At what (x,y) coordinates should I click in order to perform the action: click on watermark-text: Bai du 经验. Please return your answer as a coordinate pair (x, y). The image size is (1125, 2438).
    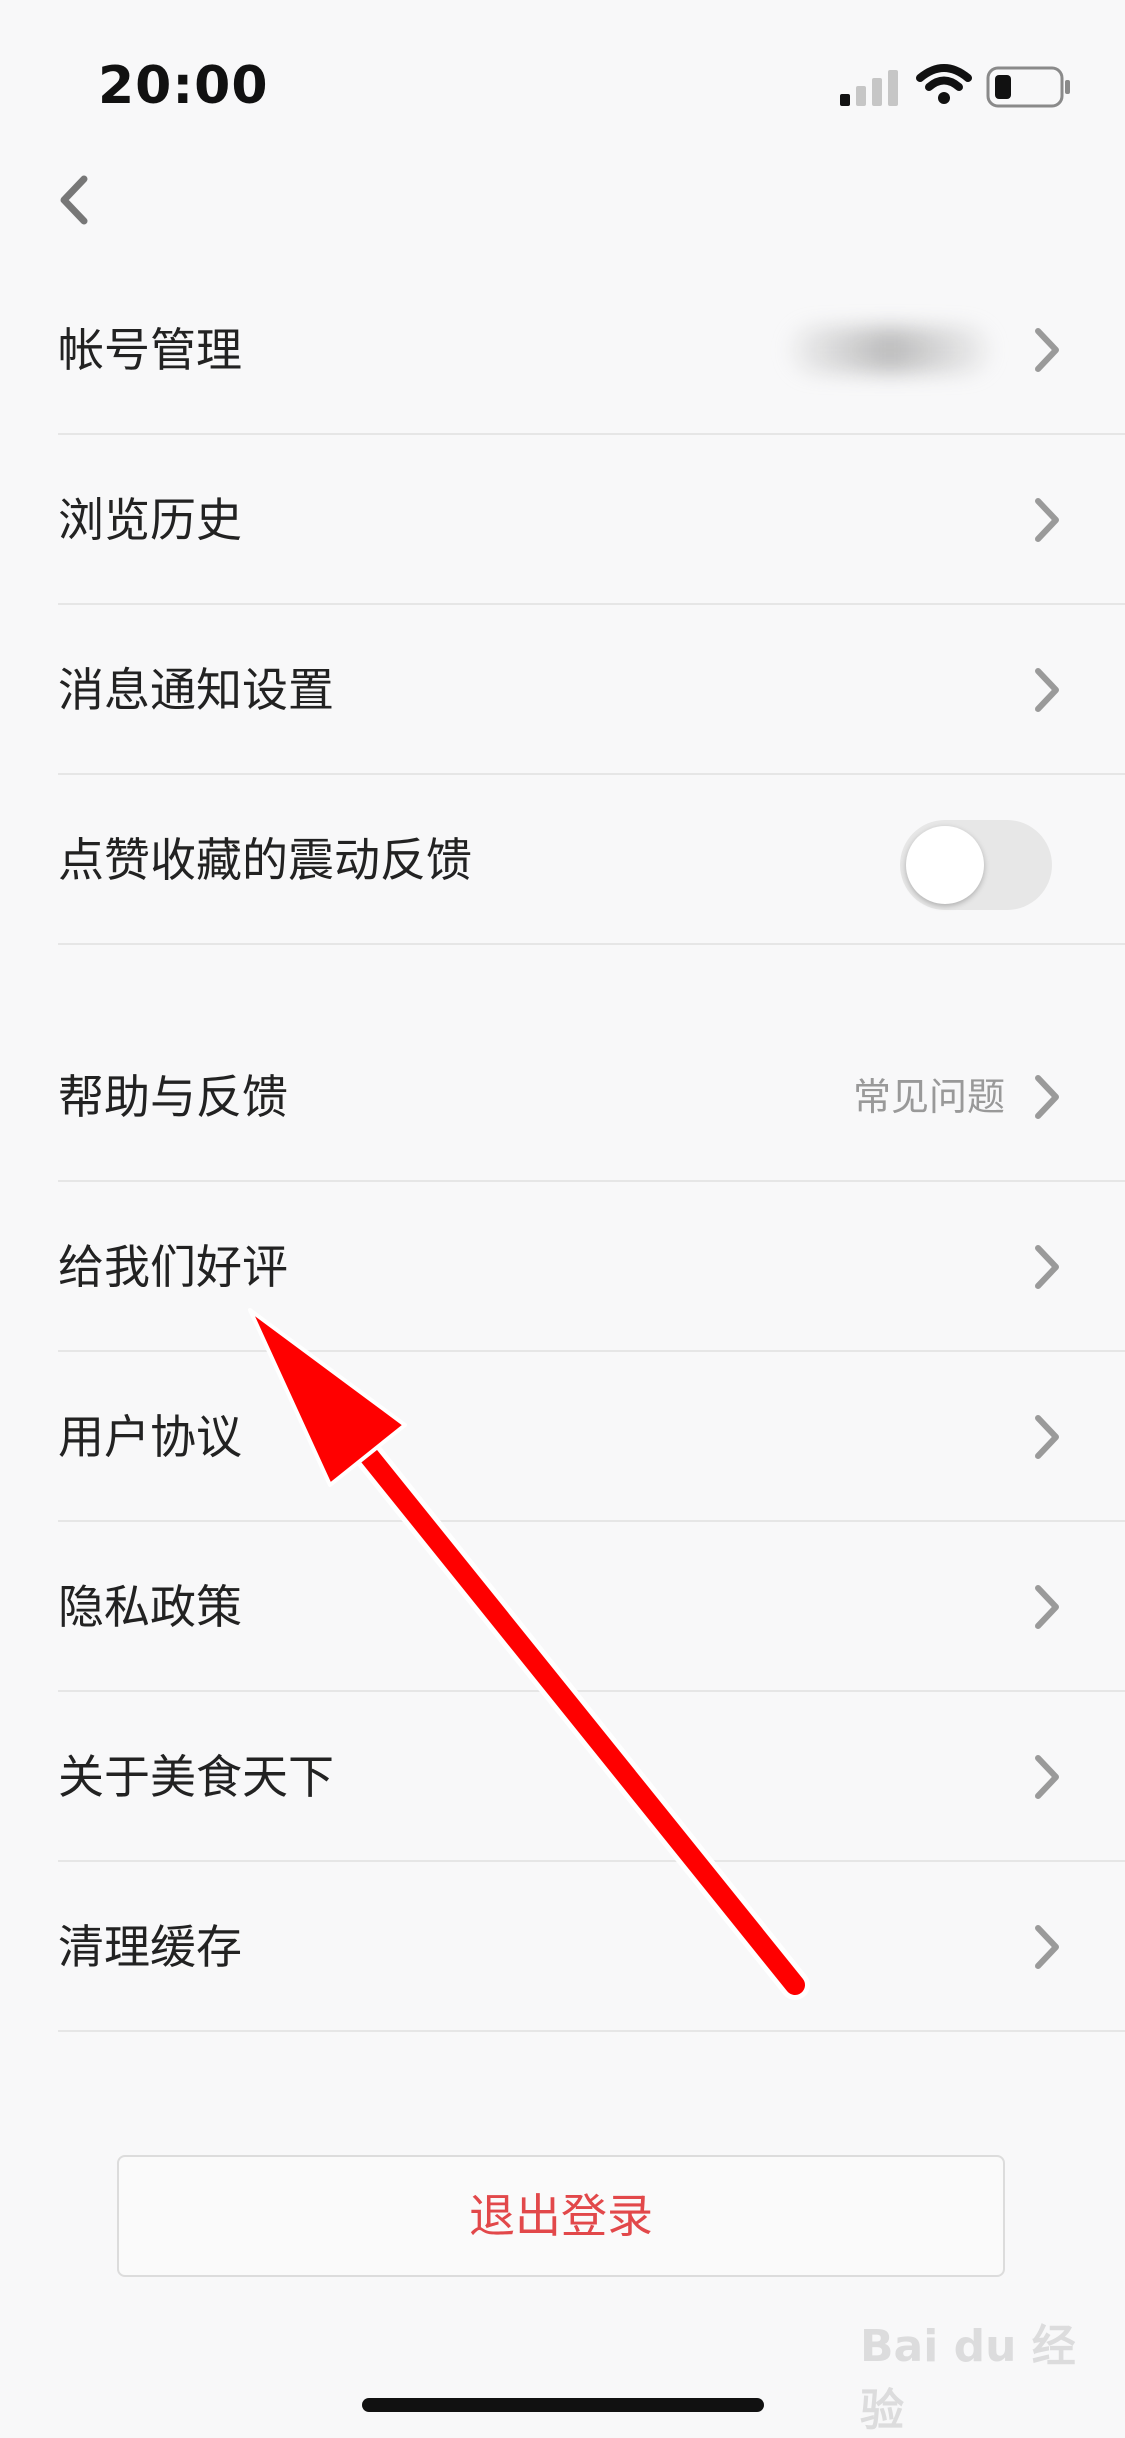
    Looking at the image, I should click on (968, 2378).